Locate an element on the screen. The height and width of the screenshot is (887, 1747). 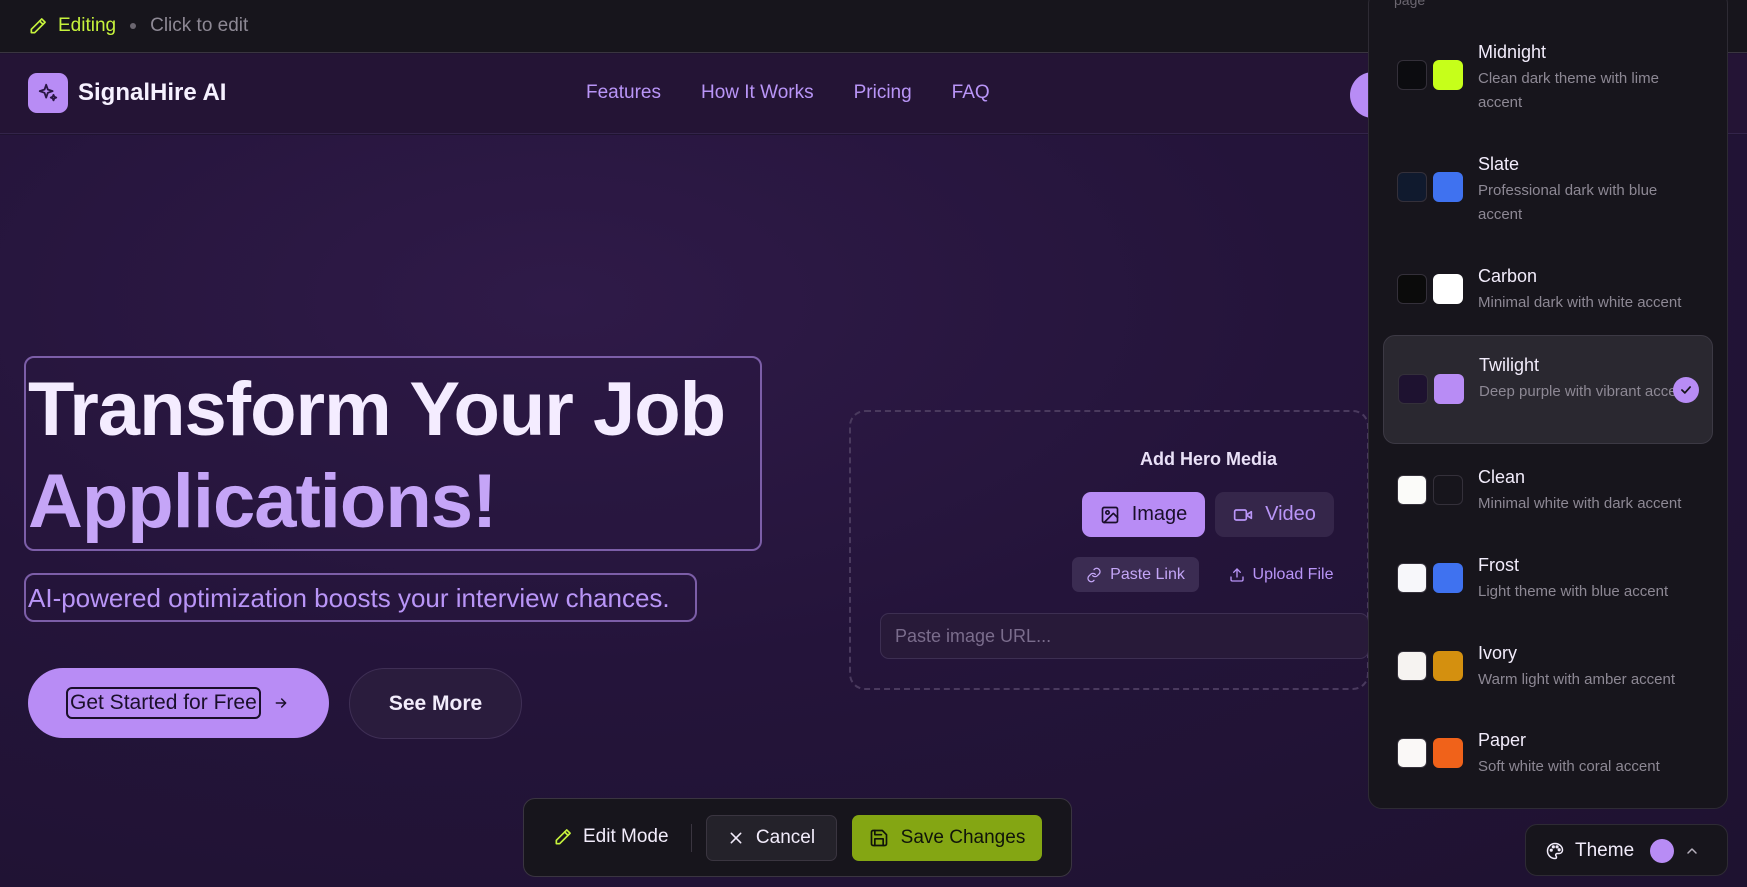
nav-link-features: Features is located at coordinates (623, 93).